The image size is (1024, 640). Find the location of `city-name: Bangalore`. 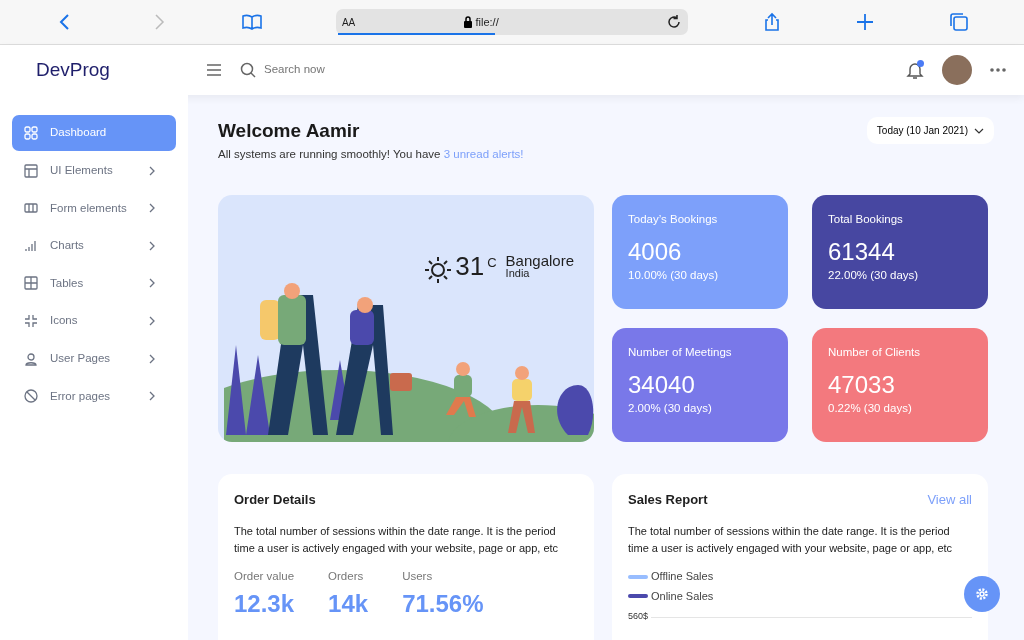

city-name: Bangalore is located at coordinates (539, 260).